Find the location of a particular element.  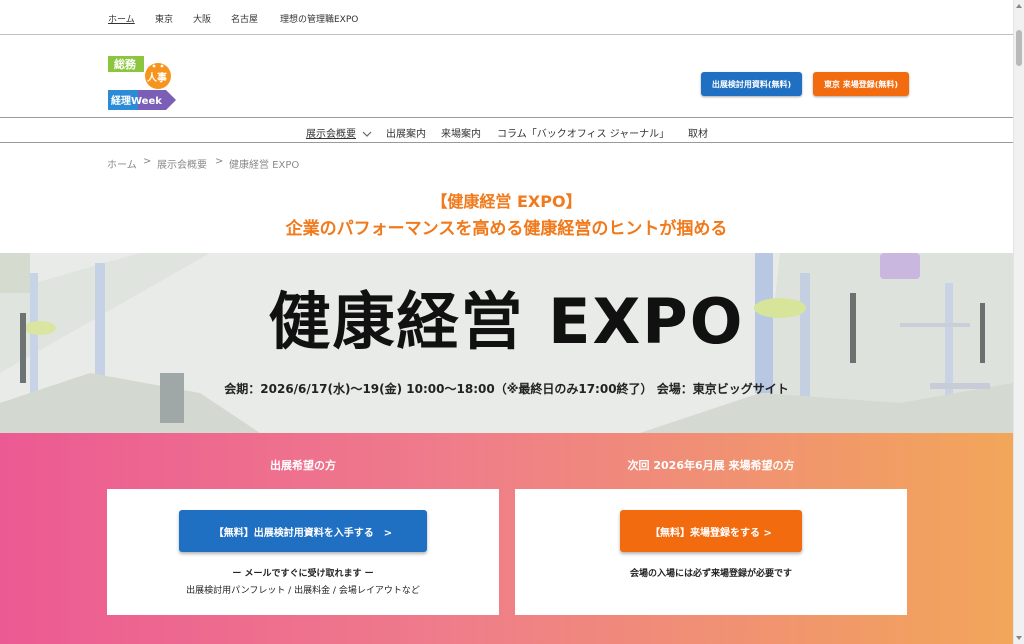

mainnav-press: 取材 is located at coordinates (698, 132).